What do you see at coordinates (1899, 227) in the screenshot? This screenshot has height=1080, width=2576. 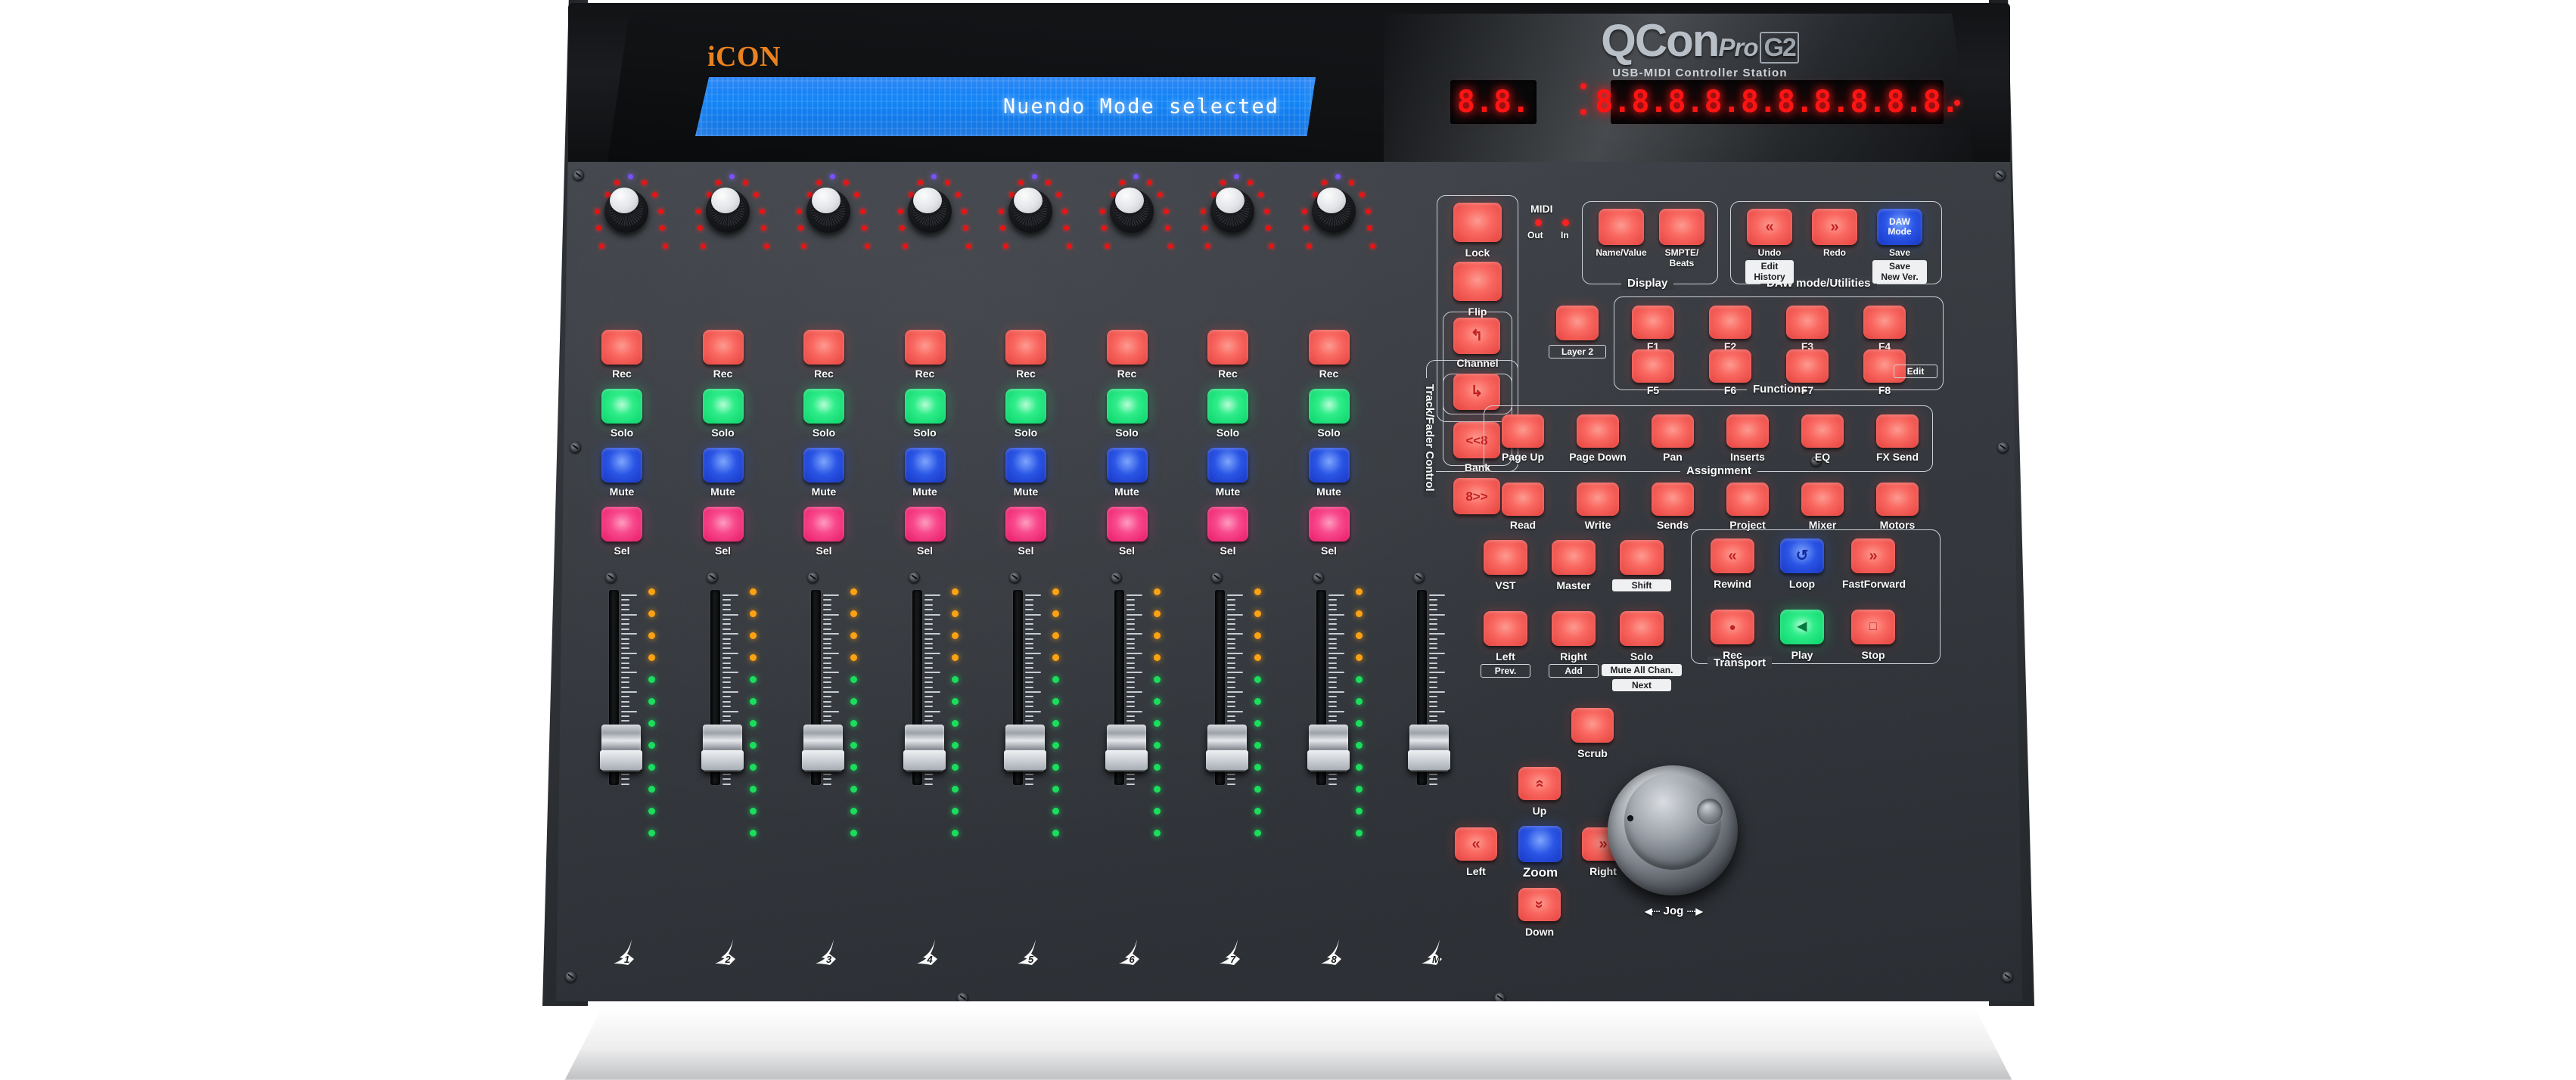 I see `daw-mode-save-button: DAW Mode` at bounding box center [1899, 227].